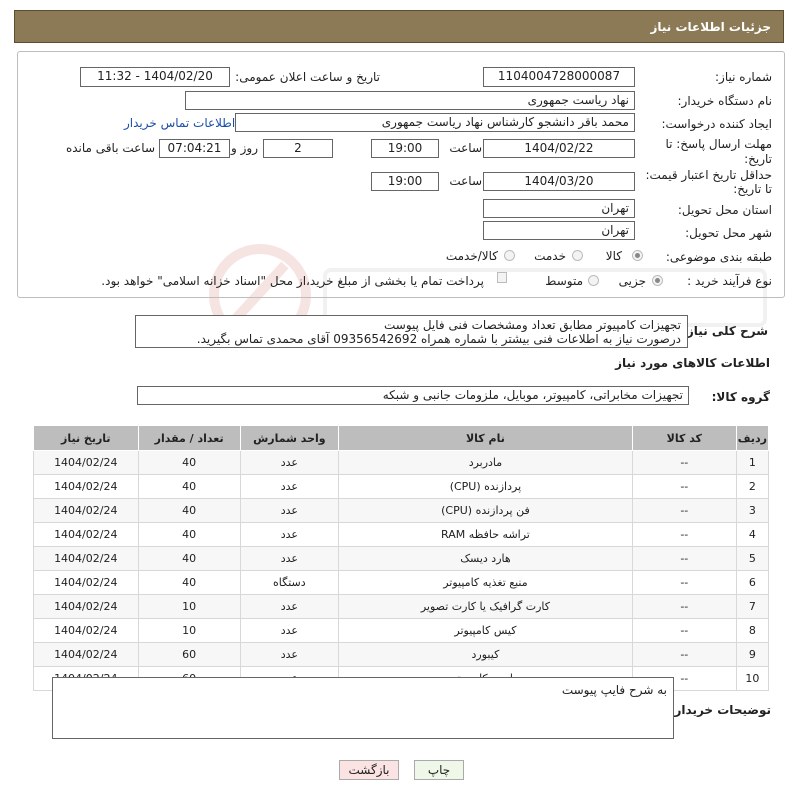 The image size is (788, 796). I want to click on category-goods-service-label: کالا/خدمت, so click(471, 256).